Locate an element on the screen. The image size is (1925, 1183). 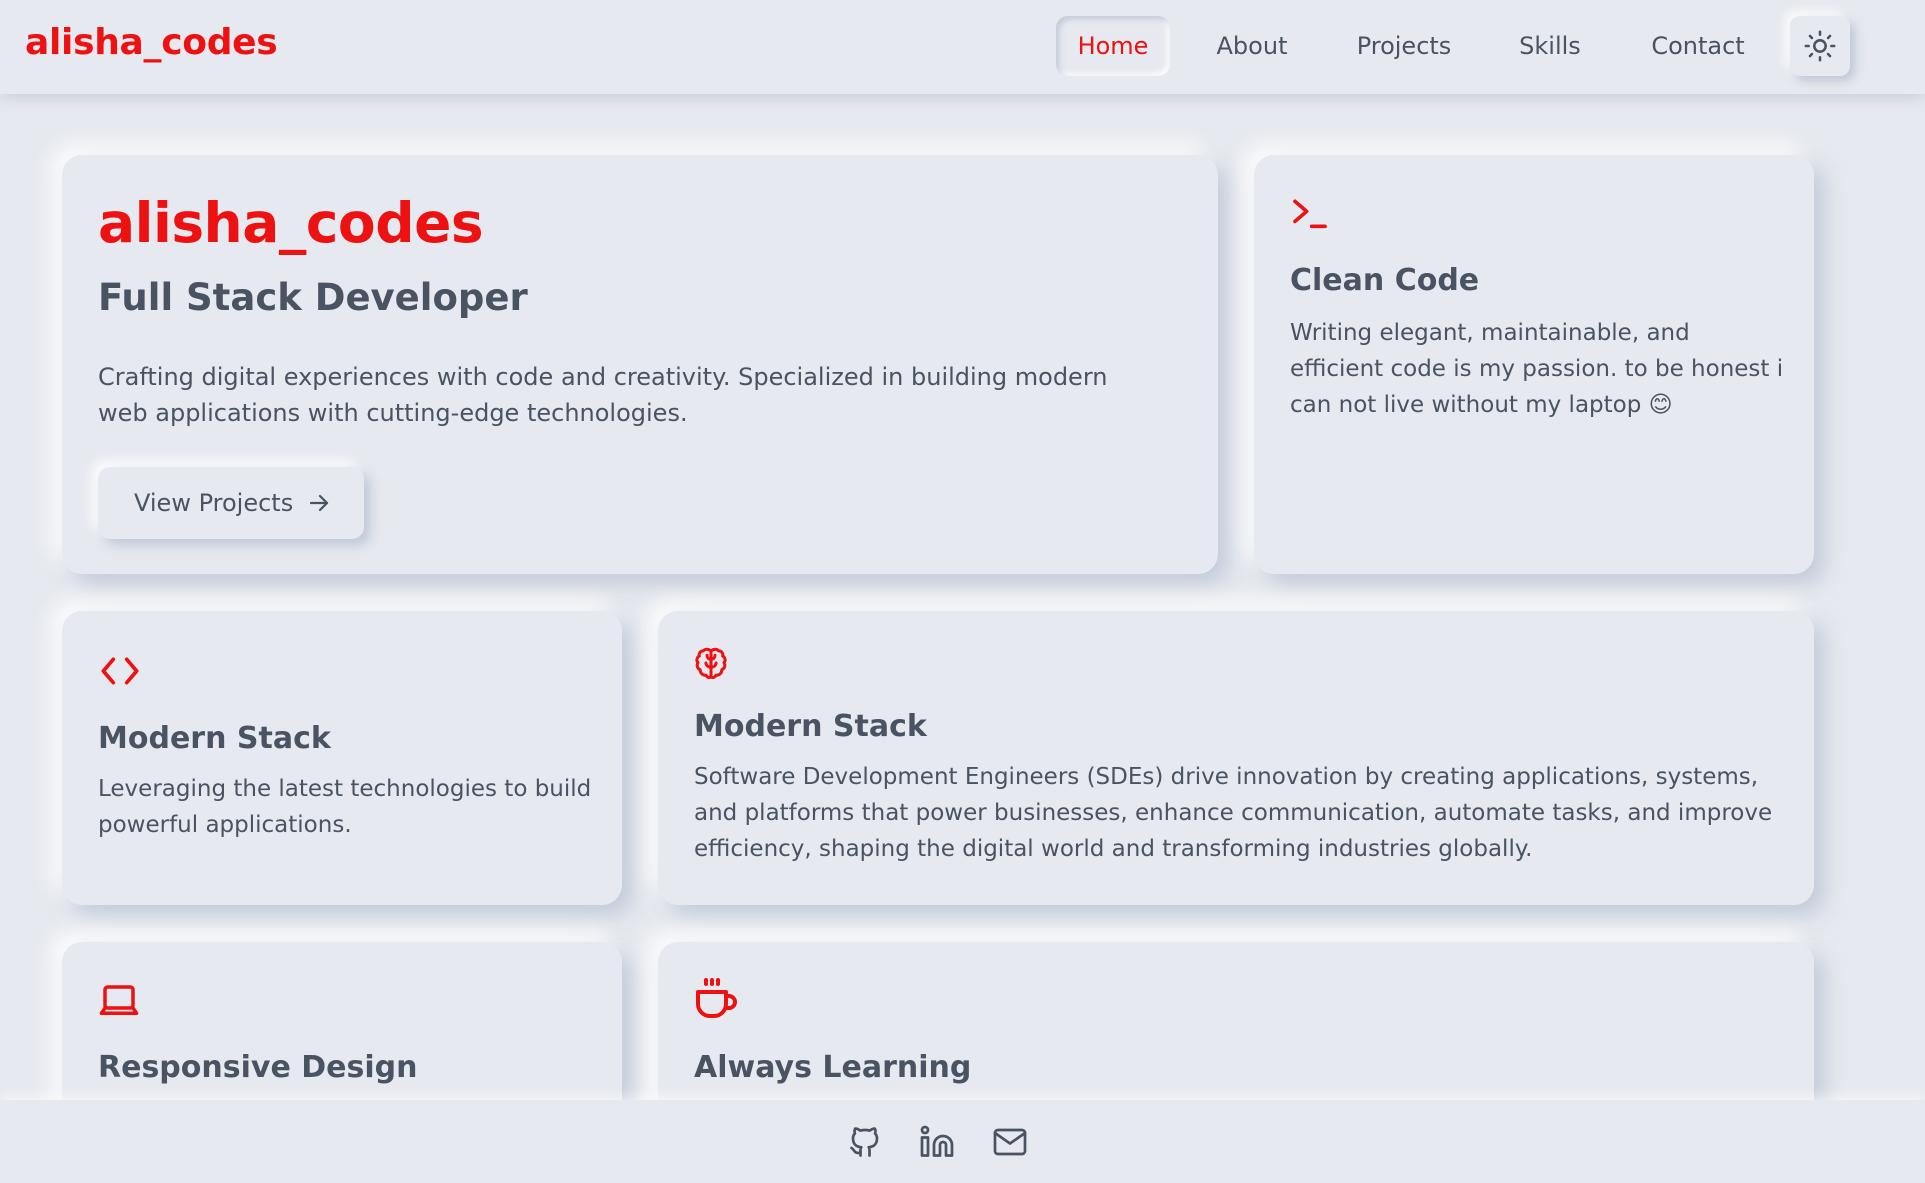
site-footer is located at coordinates (962, 1141).